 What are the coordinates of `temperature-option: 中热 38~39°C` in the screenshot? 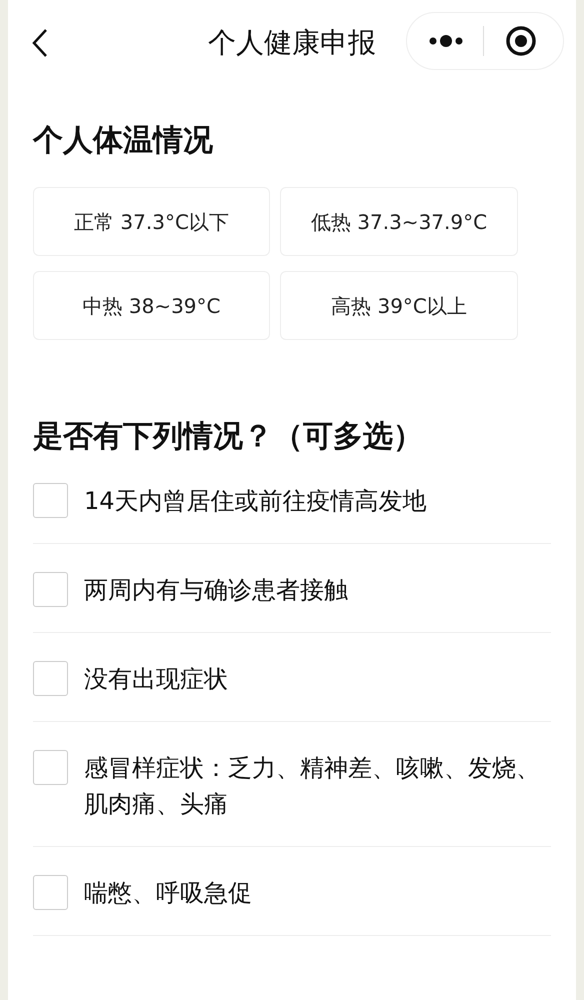 It's located at (151, 305).